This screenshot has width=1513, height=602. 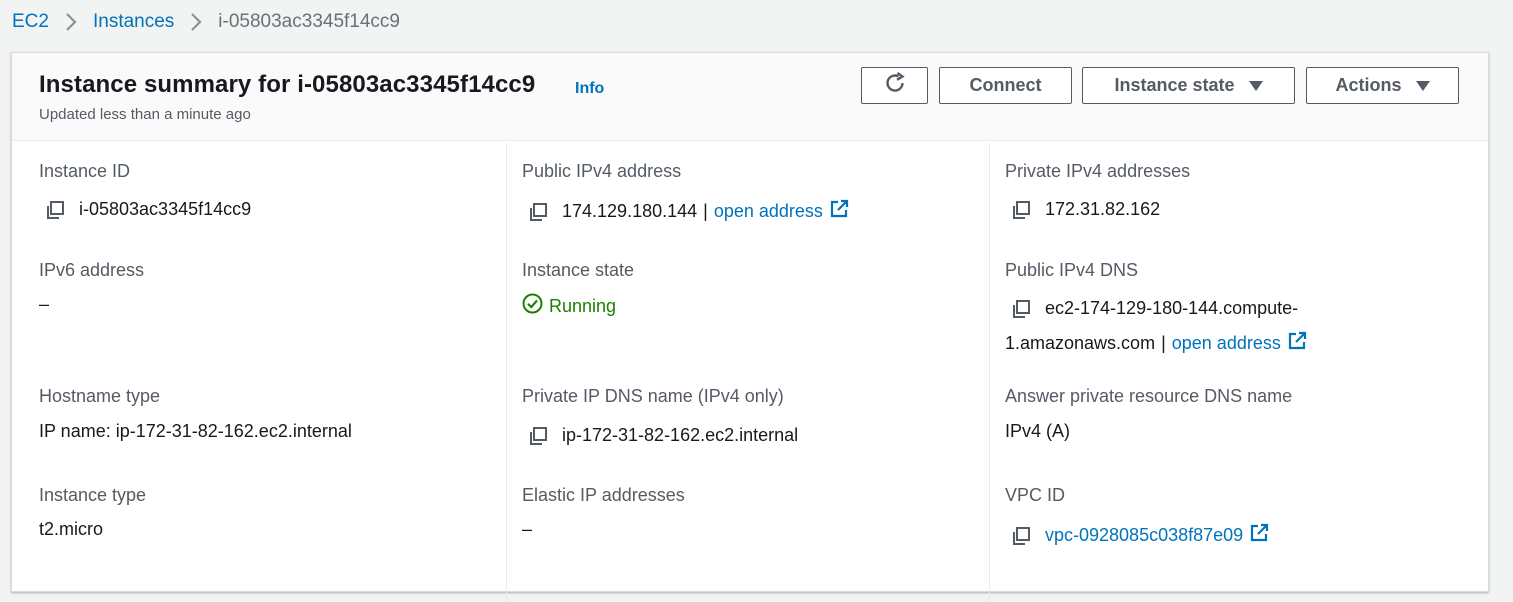 What do you see at coordinates (1080, 343) in the screenshot?
I see `public-dns-text-line2: 1.amazonaws.com` at bounding box center [1080, 343].